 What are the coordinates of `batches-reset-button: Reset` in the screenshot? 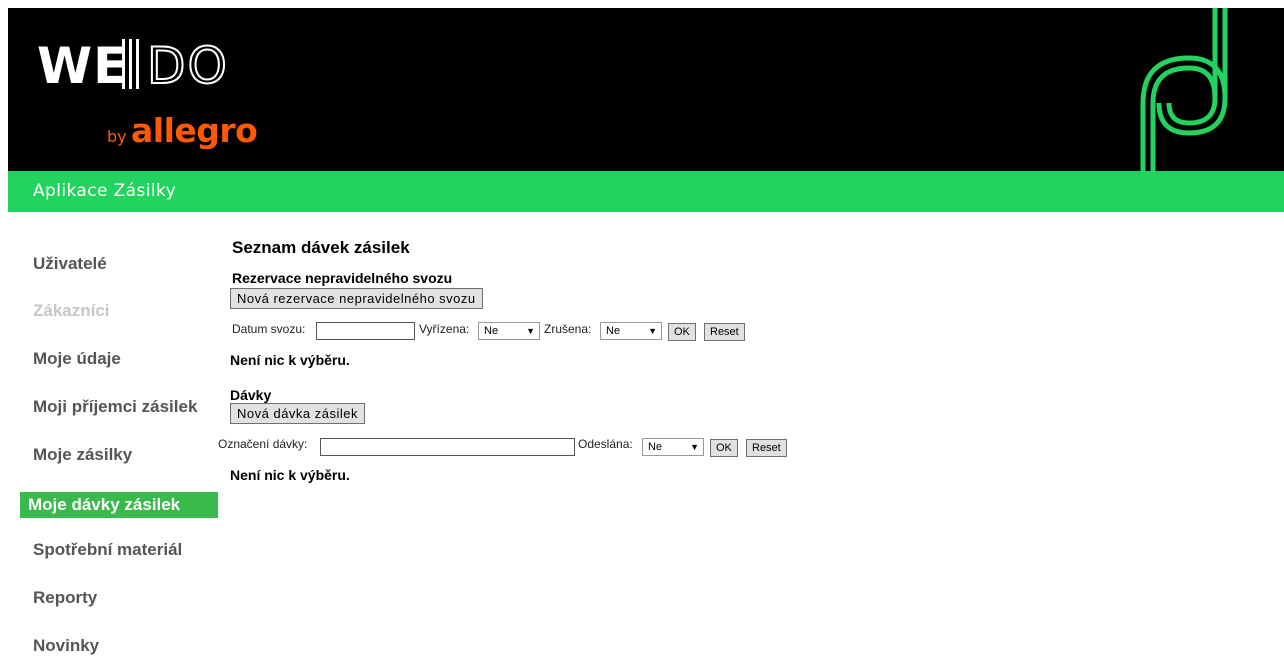 It's located at (766, 448).